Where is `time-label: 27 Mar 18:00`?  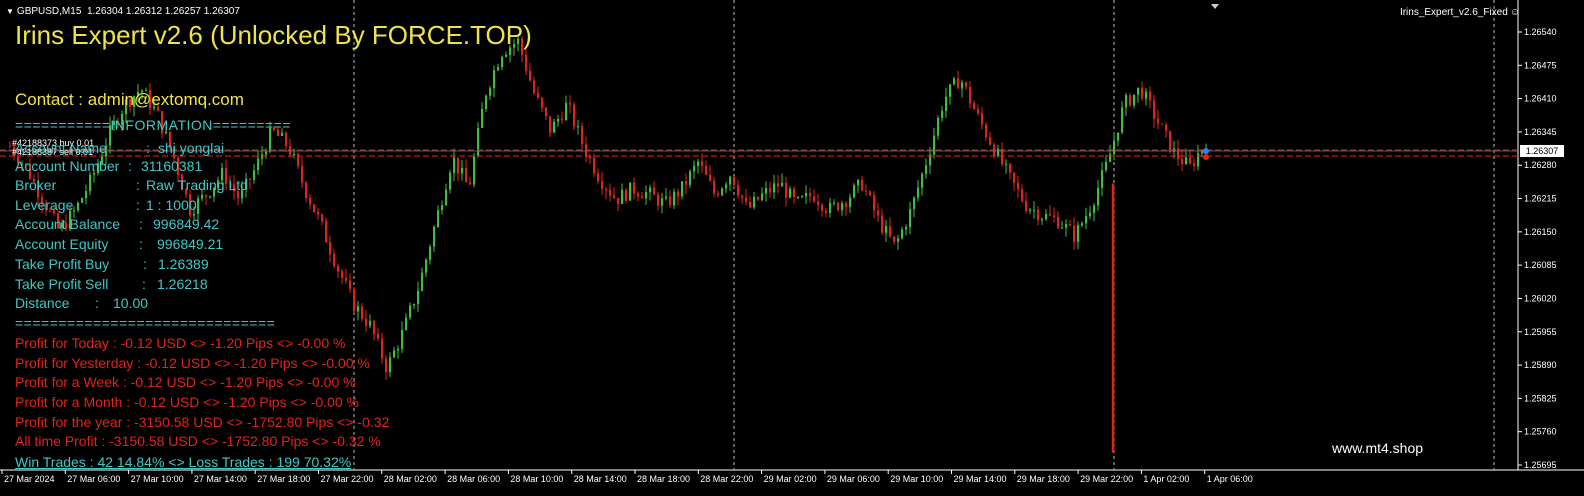 time-label: 27 Mar 18:00 is located at coordinates (283, 479).